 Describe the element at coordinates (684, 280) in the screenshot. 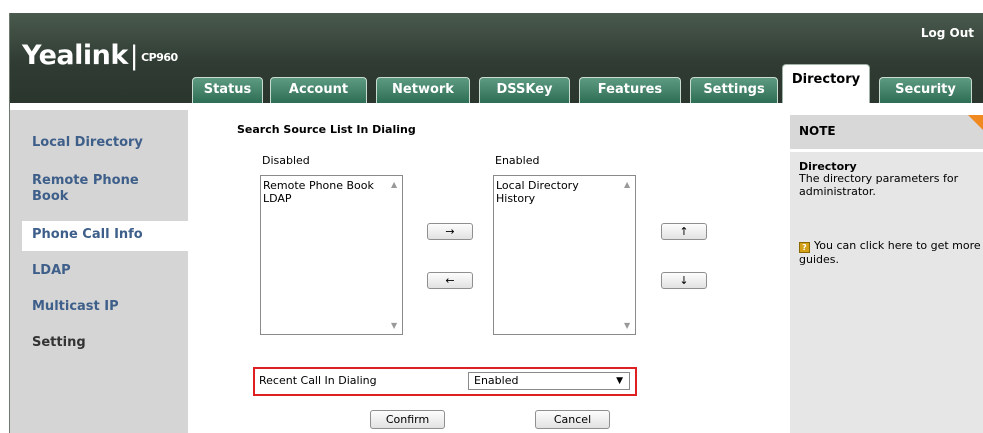

I see `move-down-button: ↓` at that location.